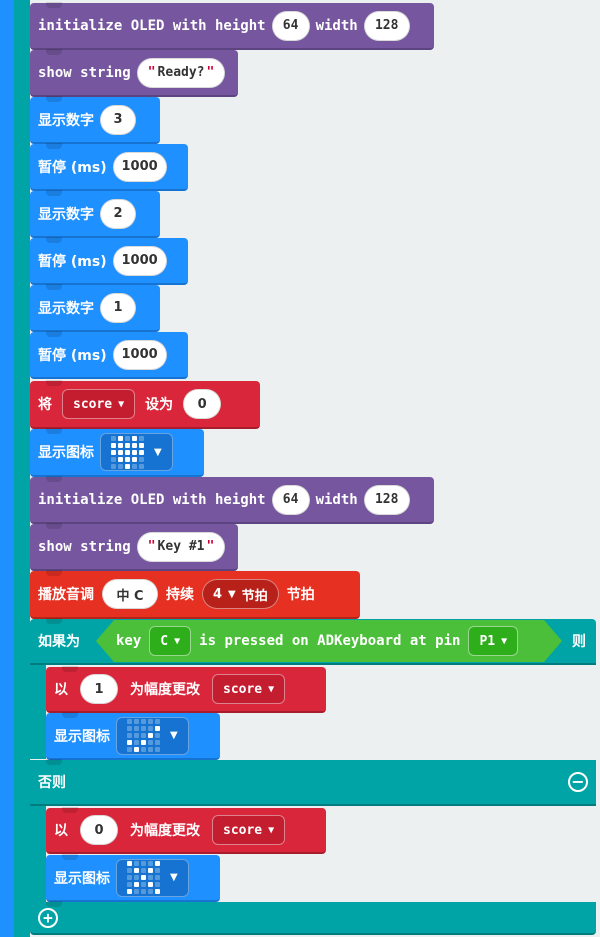  What do you see at coordinates (38, 712) in the screenshot?
I see `if-arm` at bounding box center [38, 712].